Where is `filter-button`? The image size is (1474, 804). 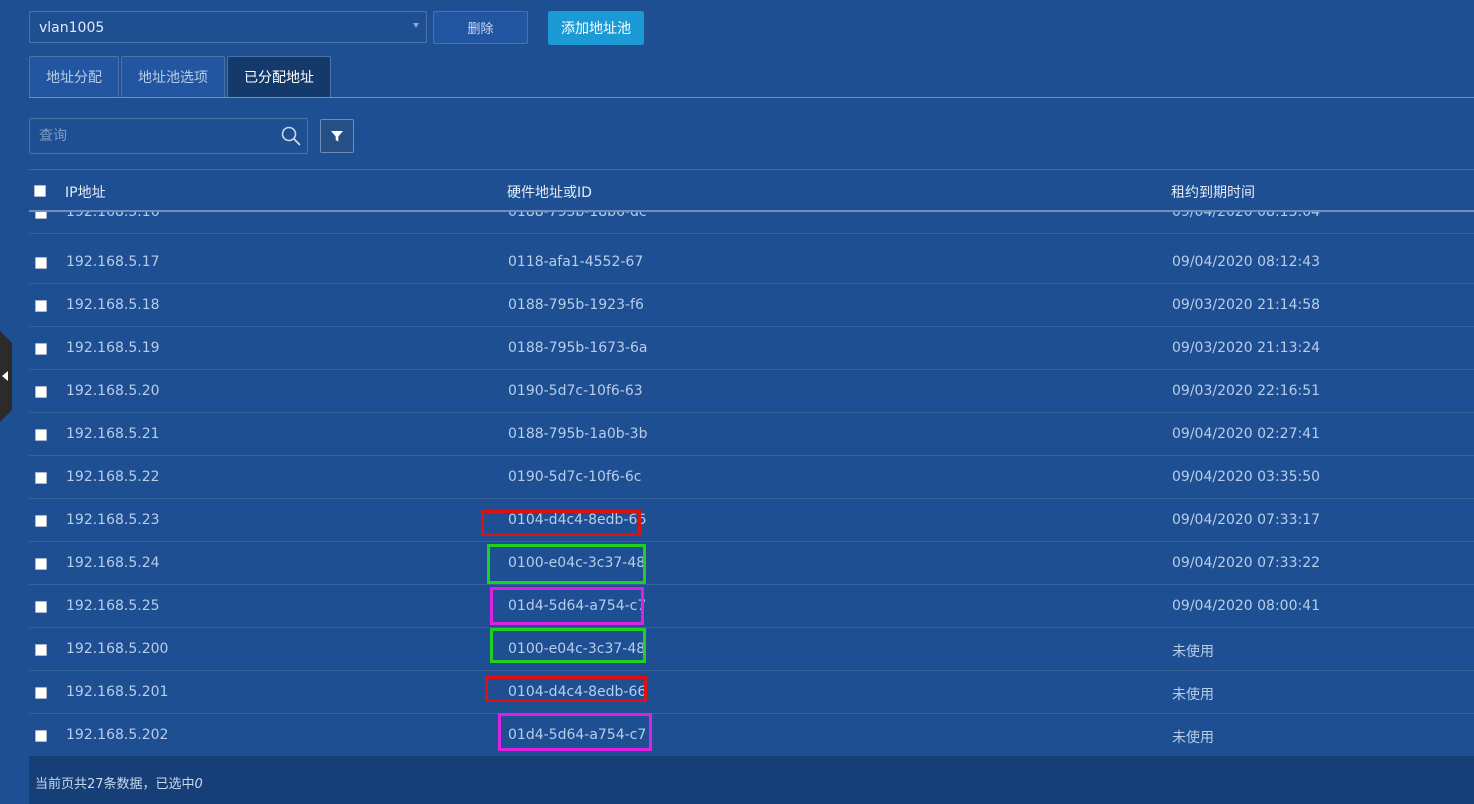
filter-button is located at coordinates (337, 136).